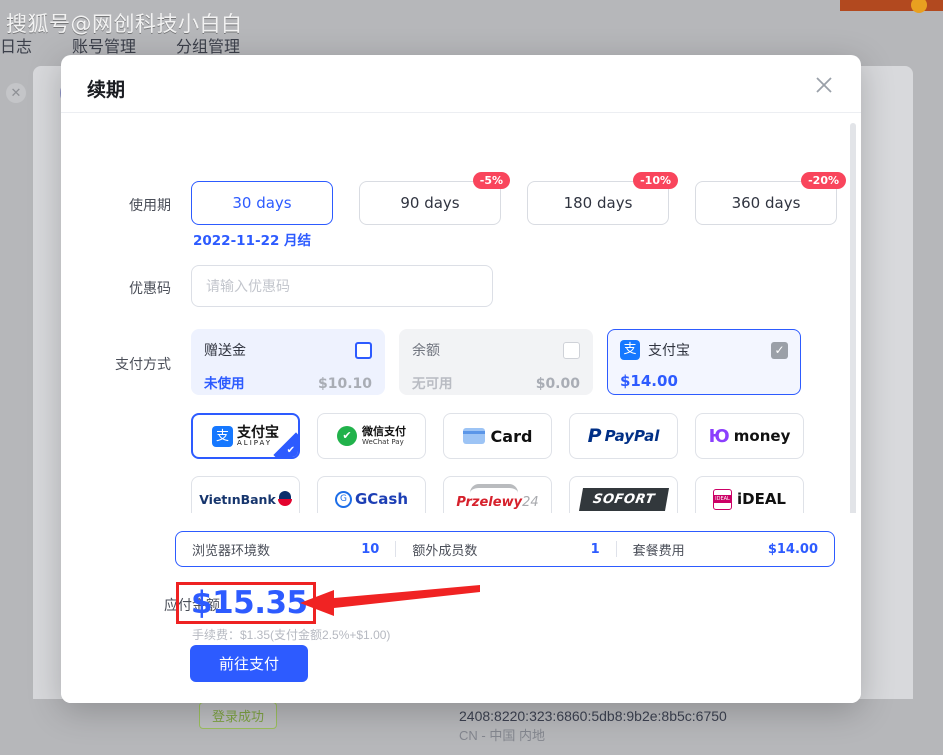 The image size is (943, 755). What do you see at coordinates (343, 499) in the screenshot?
I see `gcash-icon: G` at bounding box center [343, 499].